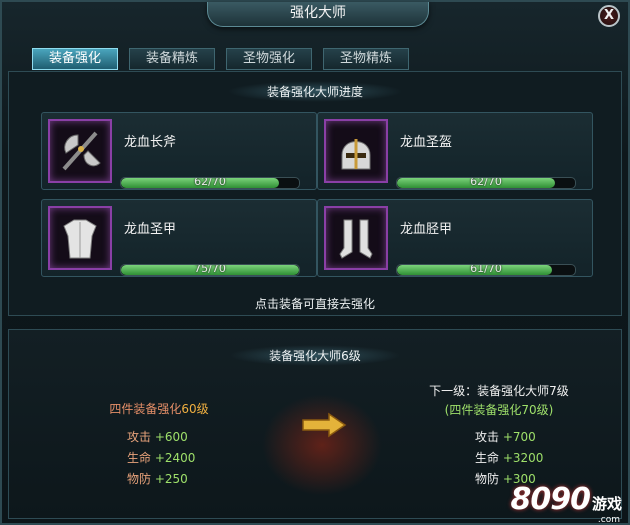 This screenshot has width=630, height=525. I want to click on tab-equip-refine: 装备精炼, so click(172, 59).